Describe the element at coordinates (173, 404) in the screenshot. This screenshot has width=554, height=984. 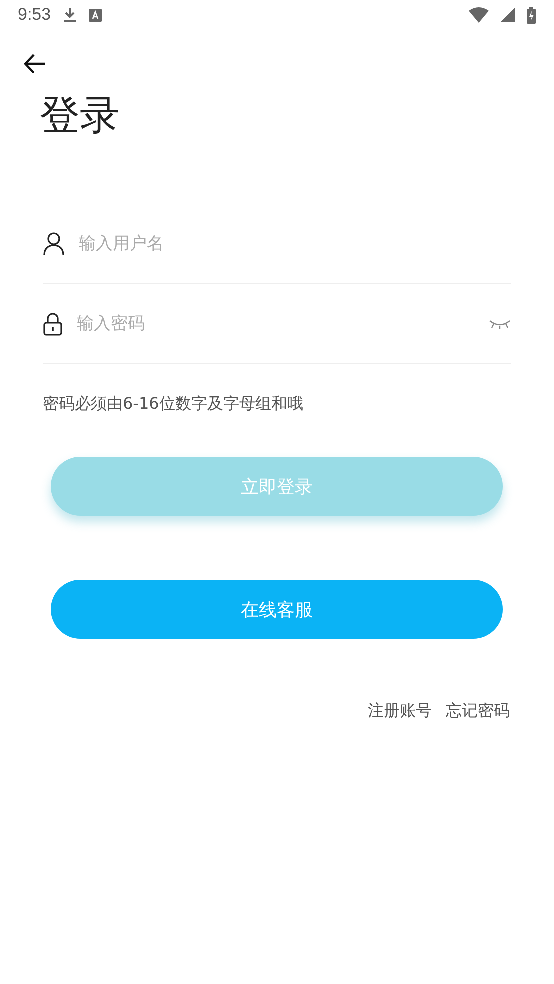
I see `password-hint: 密码必须由6-16位数字及字母组和哦` at that location.